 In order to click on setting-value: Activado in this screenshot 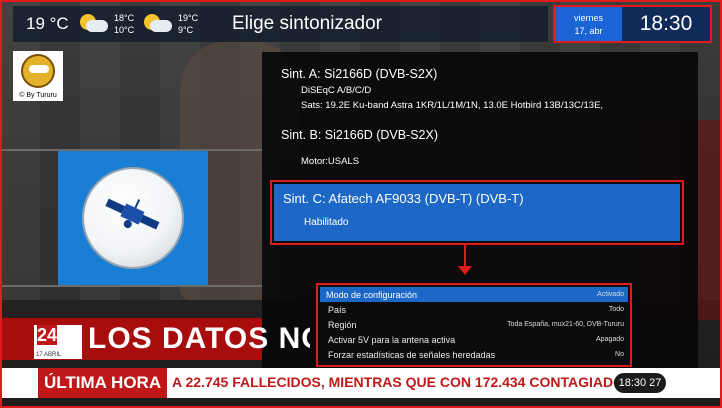, I will do `click(610, 294)`.